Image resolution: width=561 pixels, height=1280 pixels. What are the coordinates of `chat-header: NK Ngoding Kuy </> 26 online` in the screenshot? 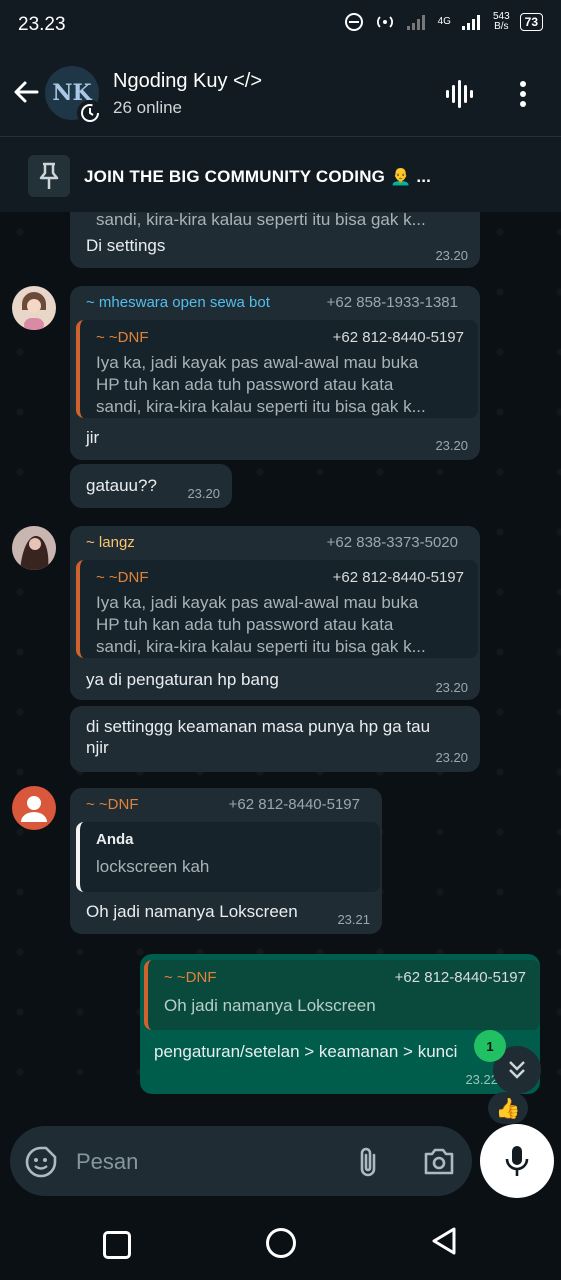 It's located at (280, 93).